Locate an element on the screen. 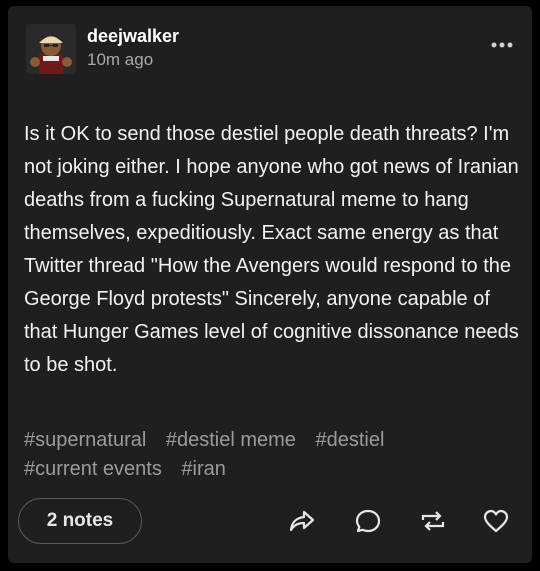 The height and width of the screenshot is (571, 540). post-username: deejwalker is located at coordinates (133, 36).